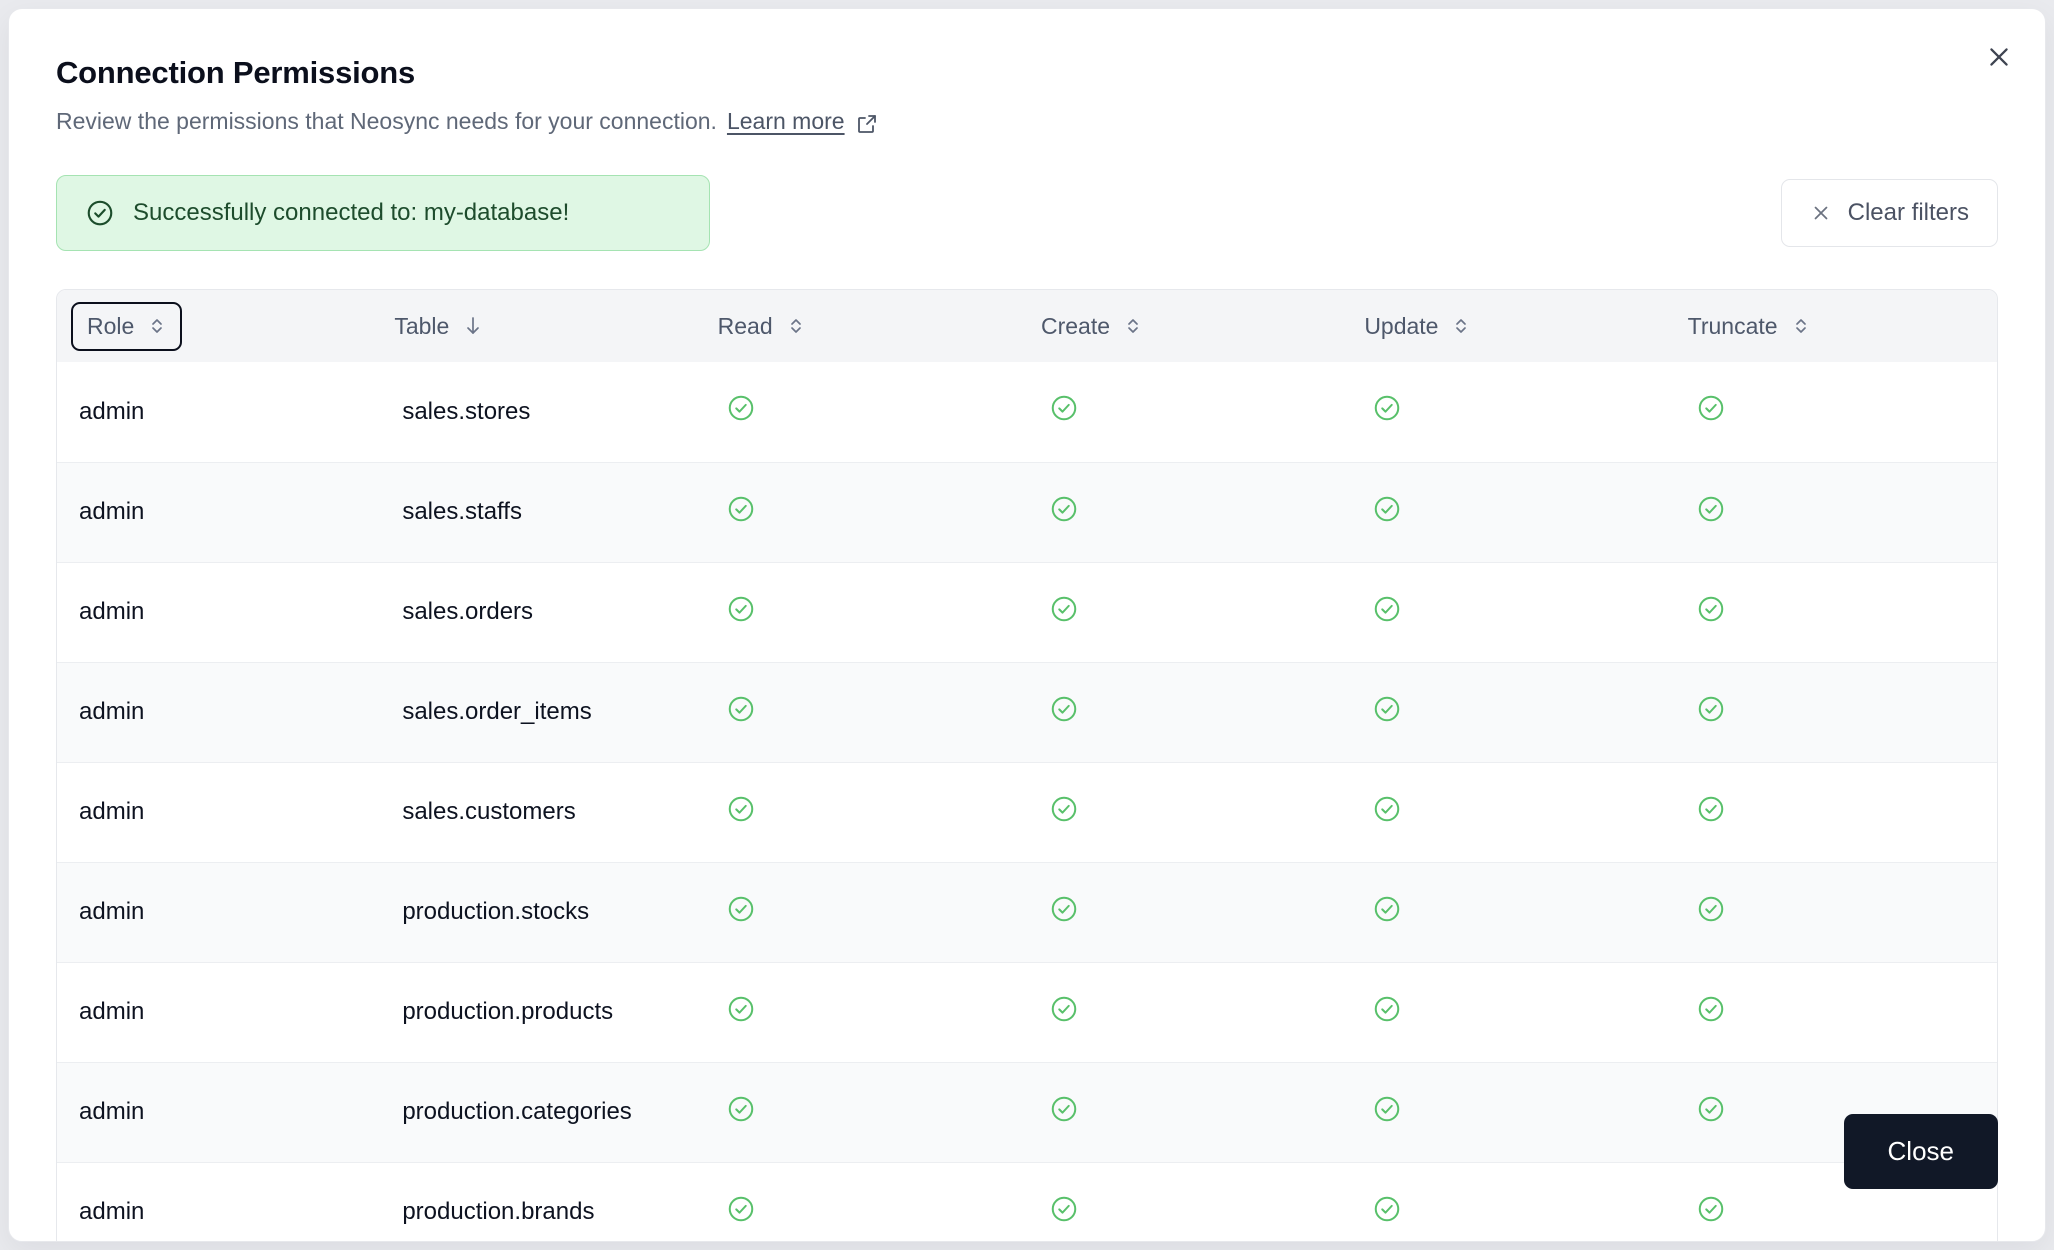 This screenshot has height=1250, width=2054. I want to click on cell-table: sales.customers, so click(542, 812).